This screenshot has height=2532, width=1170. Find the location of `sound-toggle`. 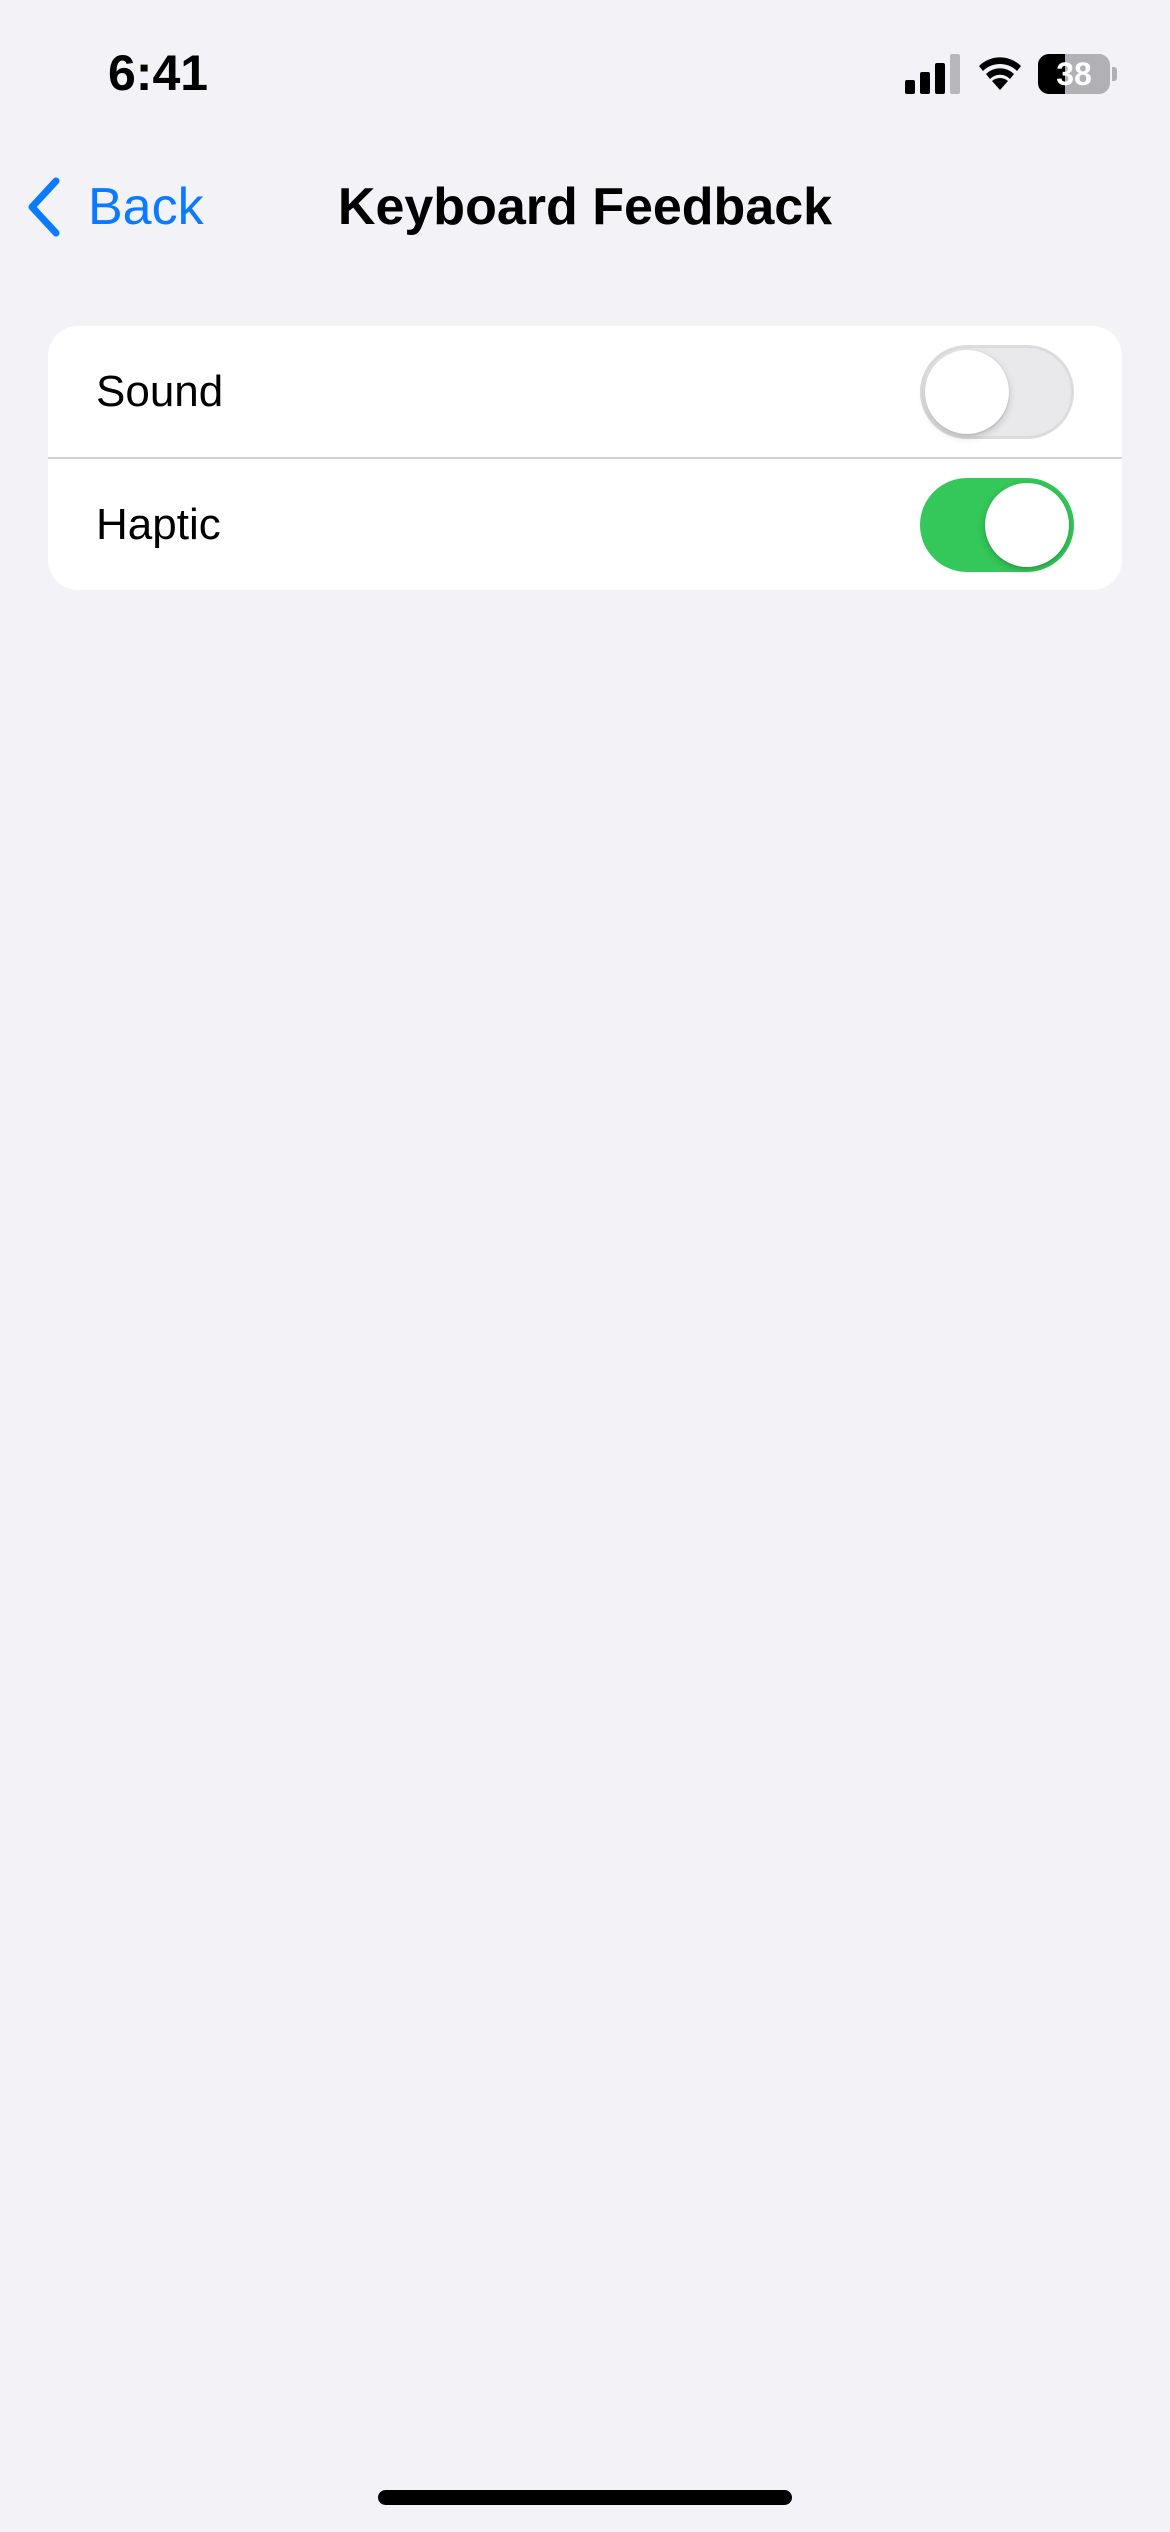

sound-toggle is located at coordinates (997, 392).